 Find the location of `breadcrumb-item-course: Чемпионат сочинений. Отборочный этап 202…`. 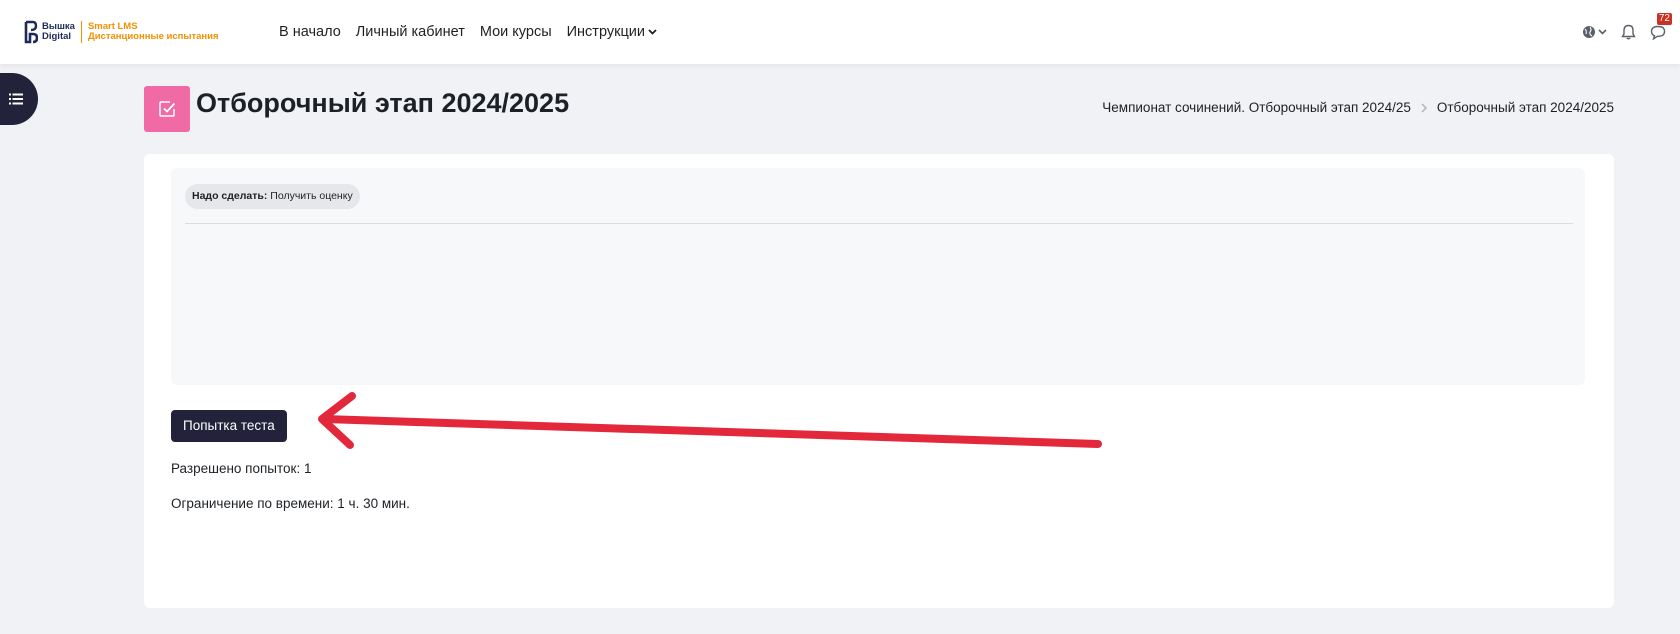

breadcrumb-item-course: Чемпионат сочинений. Отборочный этап 202… is located at coordinates (1256, 107).